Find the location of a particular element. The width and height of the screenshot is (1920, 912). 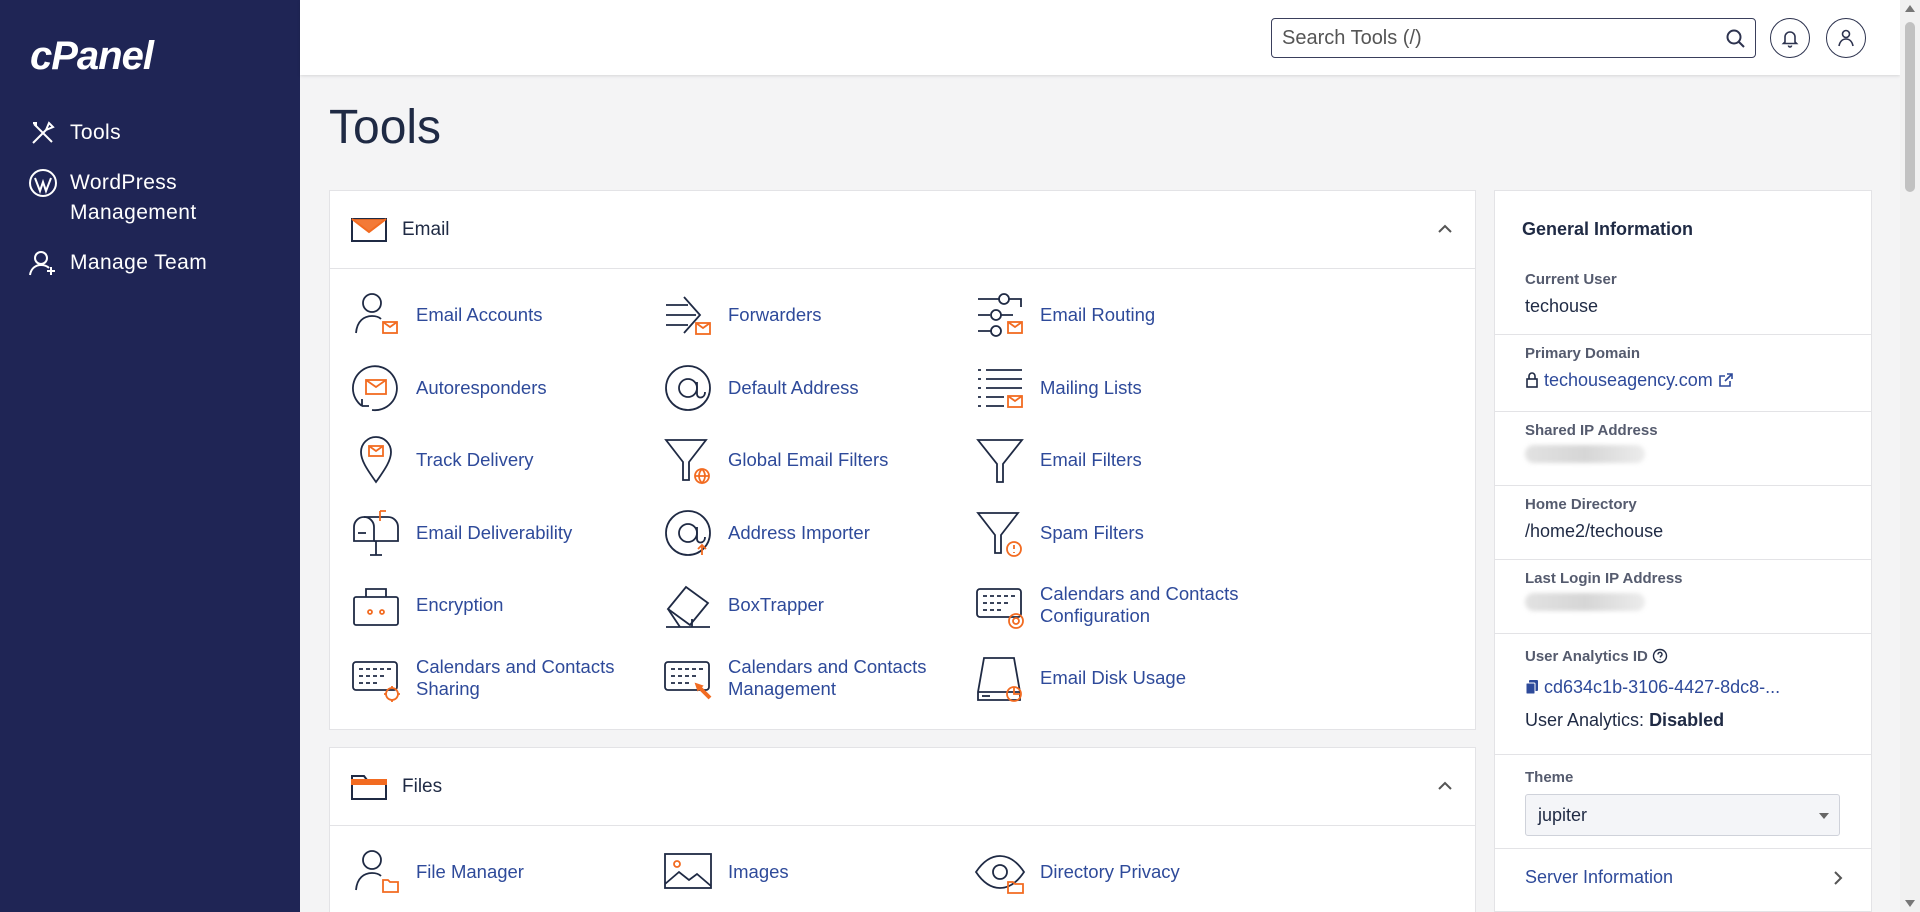

email-accounts-icon is located at coordinates (376, 314).